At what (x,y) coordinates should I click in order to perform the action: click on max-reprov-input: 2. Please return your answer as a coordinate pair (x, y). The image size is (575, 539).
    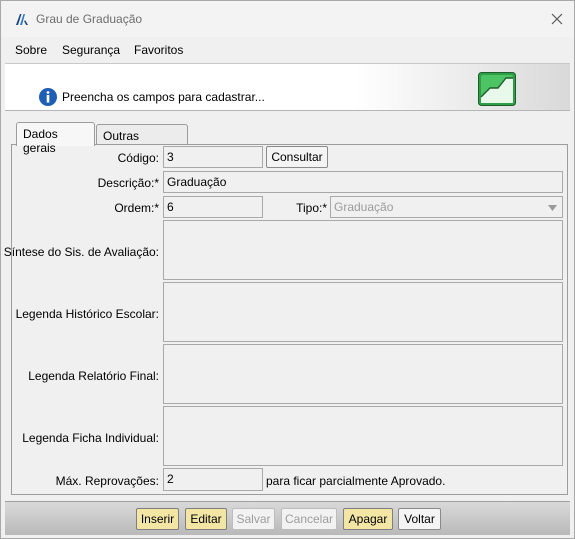
    Looking at the image, I should click on (213, 479).